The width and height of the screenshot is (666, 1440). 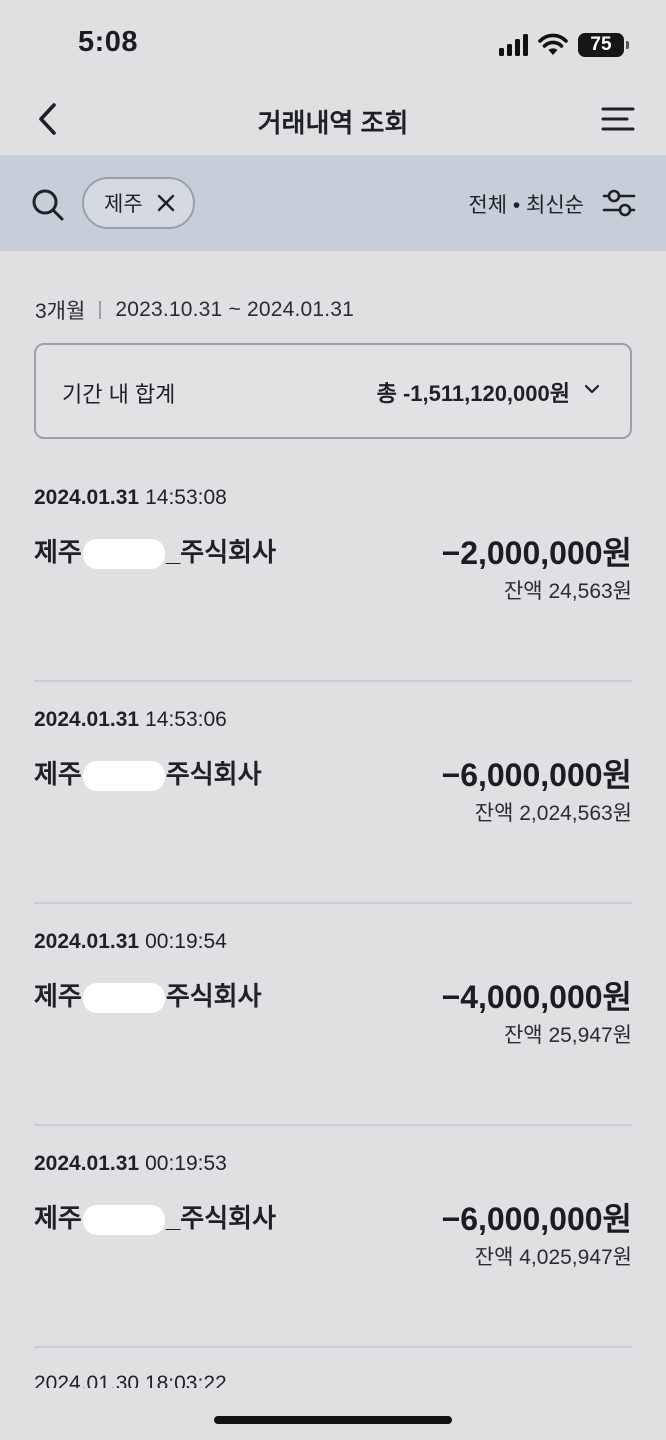 What do you see at coordinates (60, 311) in the screenshot?
I see `period-label: 3개월` at bounding box center [60, 311].